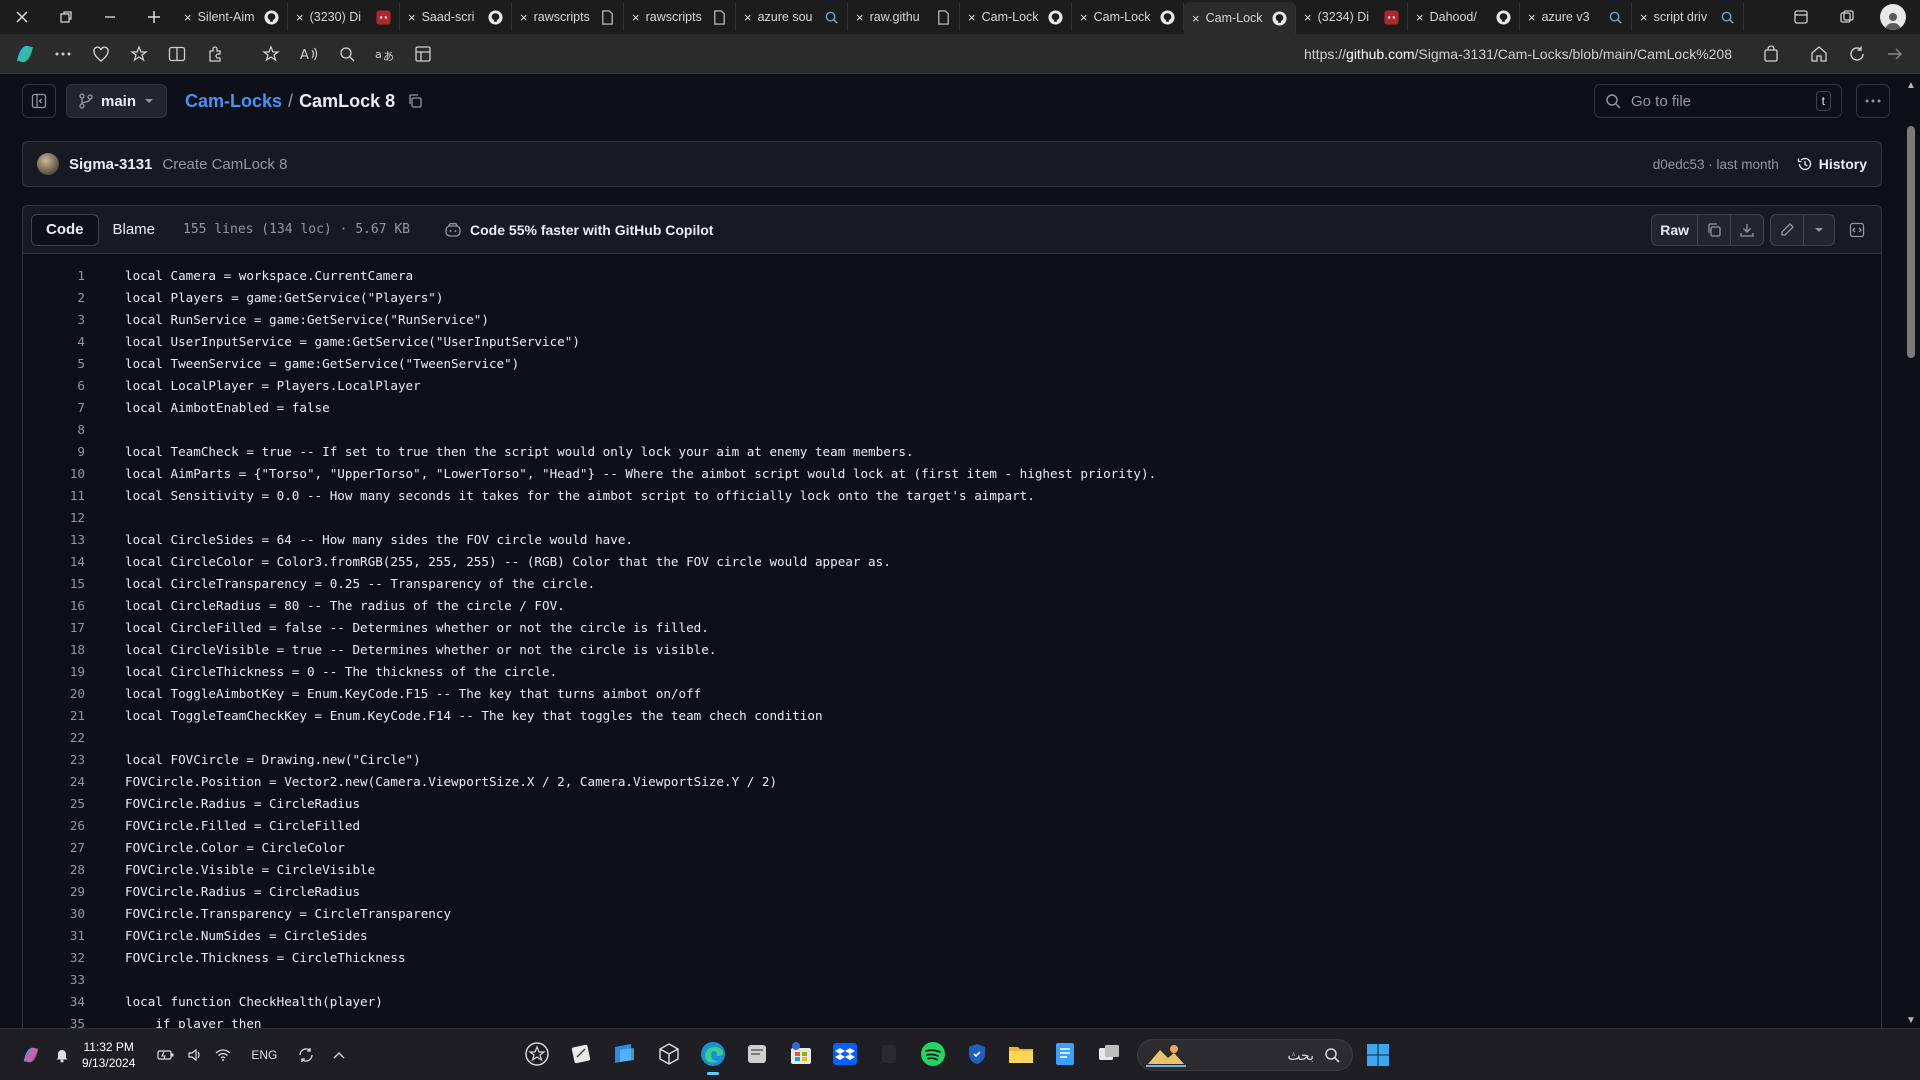 This screenshot has width=1920, height=1080. Describe the element at coordinates (578, 230) in the screenshot. I see `copilot-promo: Code 55% faster with GitHub Copilot` at that location.